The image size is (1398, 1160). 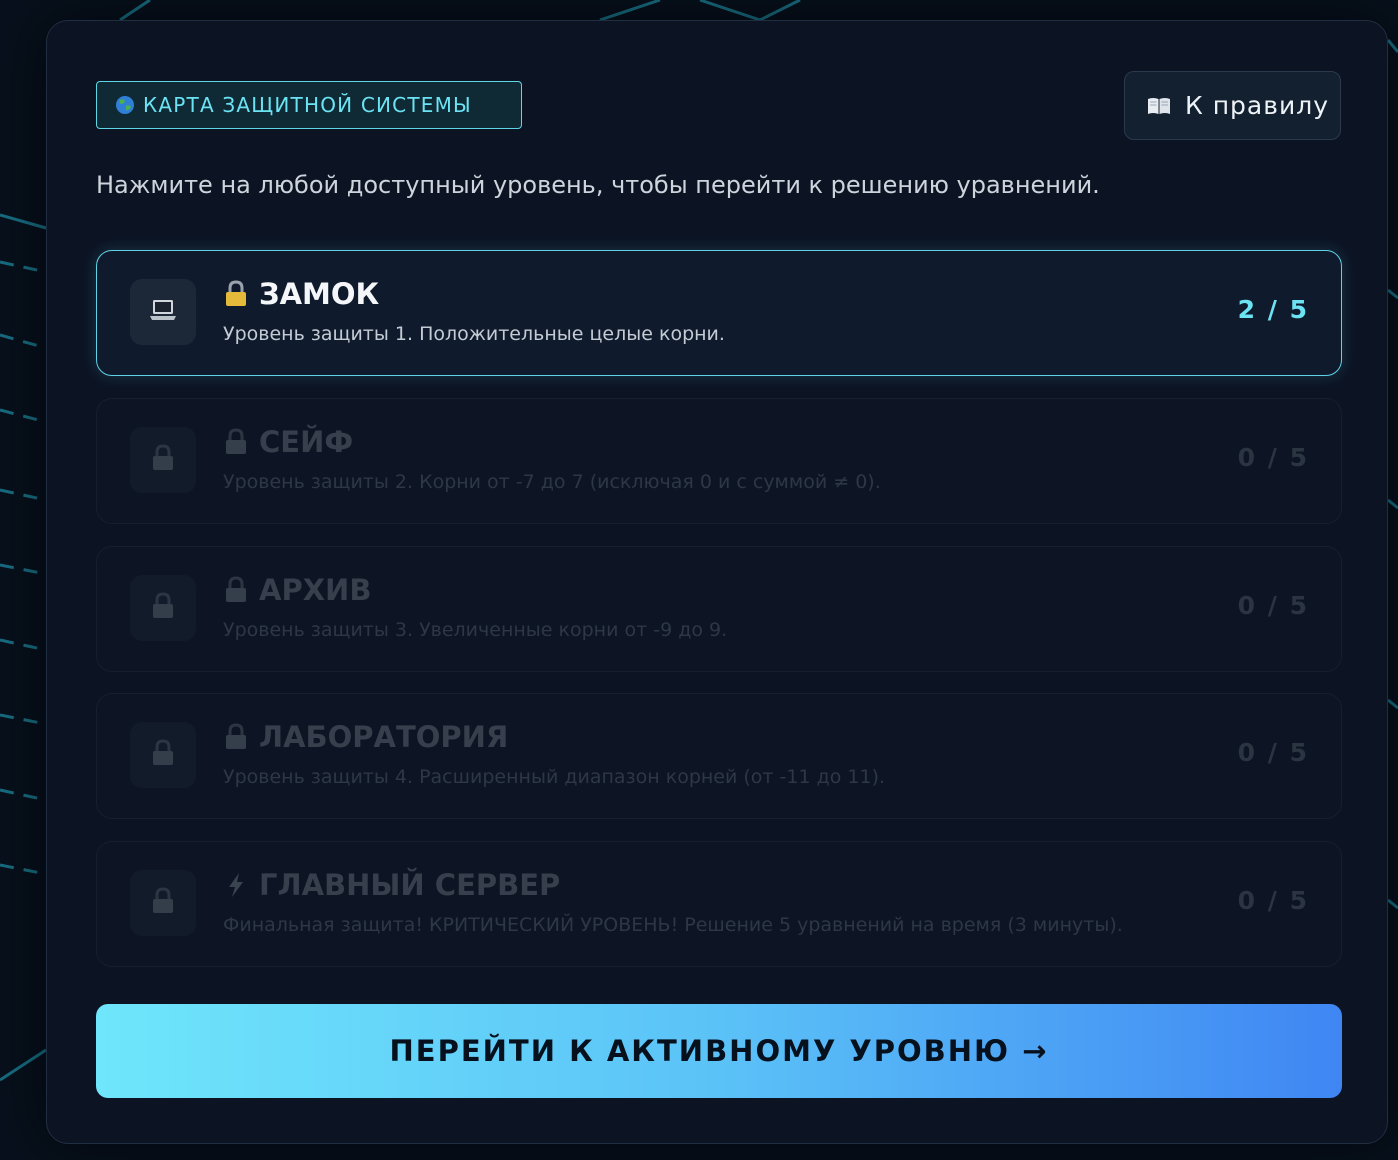 What do you see at coordinates (384, 737) in the screenshot?
I see `level-title: ЛАБОРАТОРИЯ` at bounding box center [384, 737].